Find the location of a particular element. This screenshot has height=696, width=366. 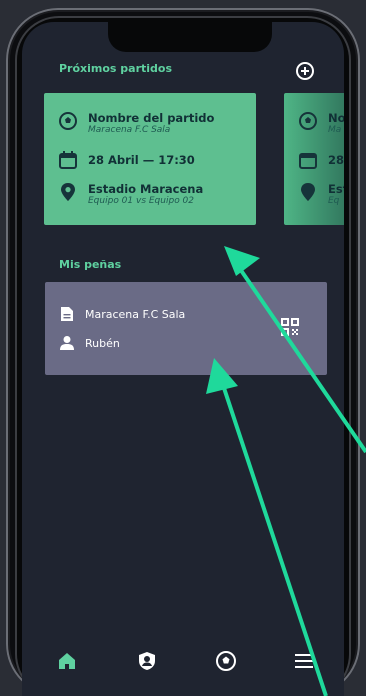

match-card: No Ma 28 A Est Eq is located at coordinates (314, 159).